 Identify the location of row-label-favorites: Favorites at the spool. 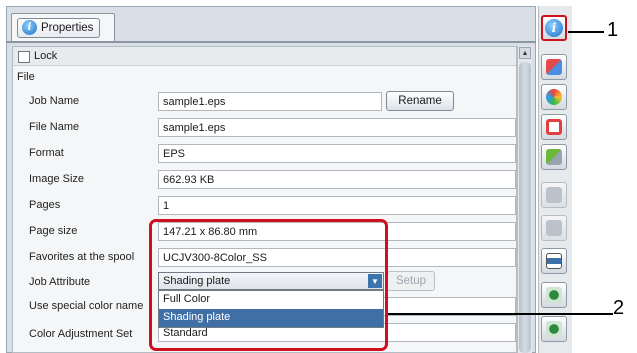
(82, 257).